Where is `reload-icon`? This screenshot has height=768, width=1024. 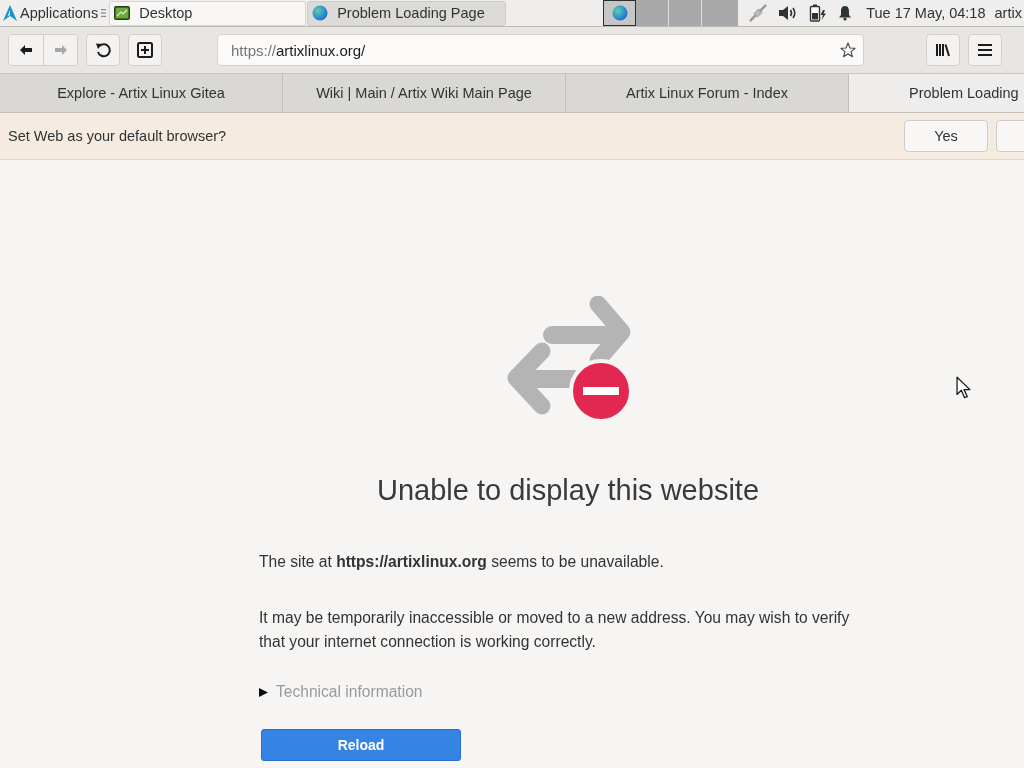 reload-icon is located at coordinates (103, 50).